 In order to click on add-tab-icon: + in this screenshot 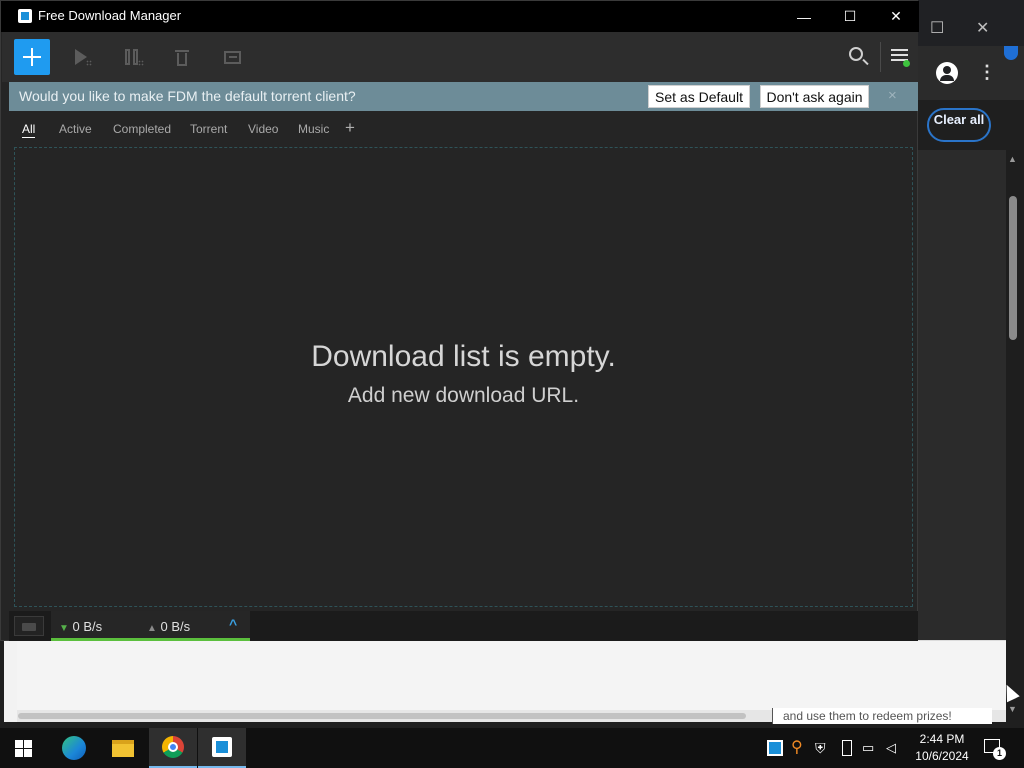, I will do `click(350, 128)`.